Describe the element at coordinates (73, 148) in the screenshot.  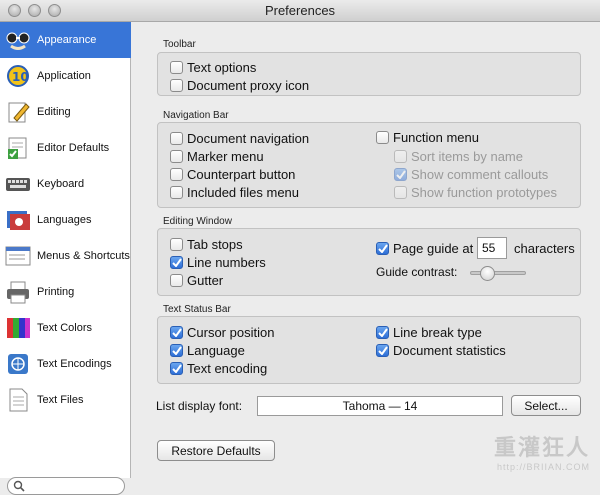
I see `sidebar-item-label: Editor Defaults` at that location.